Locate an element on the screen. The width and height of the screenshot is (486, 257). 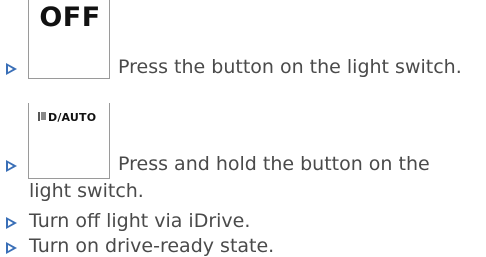
low-beam-headlight-icon is located at coordinates (42, 116).